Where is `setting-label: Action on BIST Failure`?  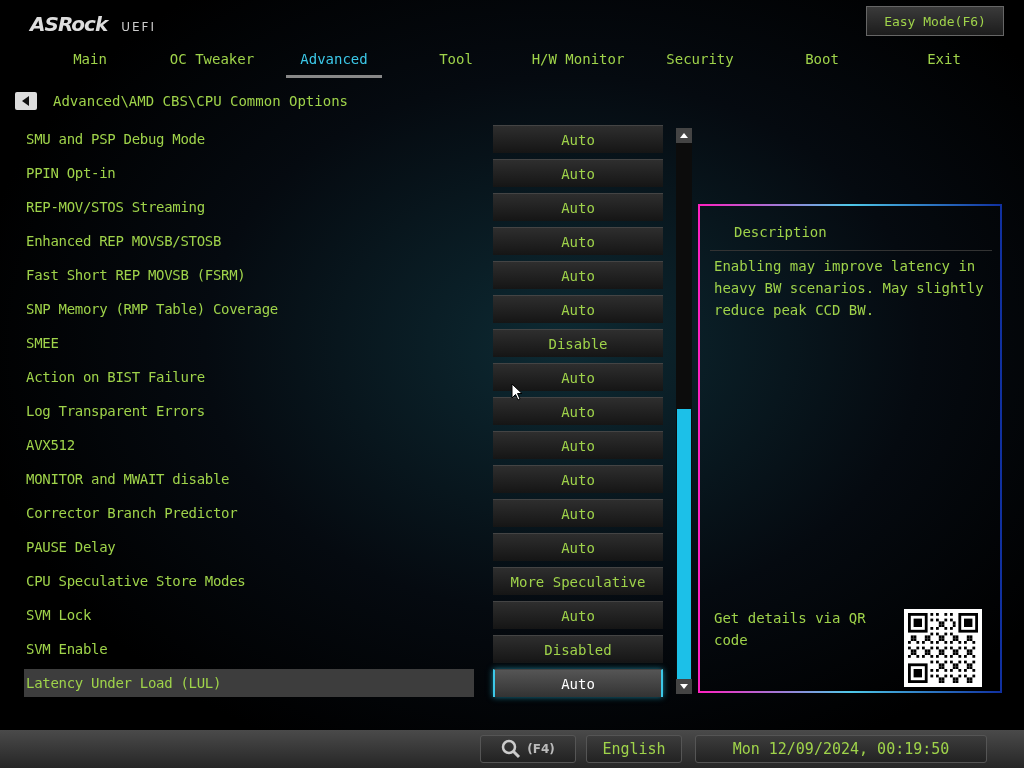
setting-label: Action on BIST Failure is located at coordinates (249, 377).